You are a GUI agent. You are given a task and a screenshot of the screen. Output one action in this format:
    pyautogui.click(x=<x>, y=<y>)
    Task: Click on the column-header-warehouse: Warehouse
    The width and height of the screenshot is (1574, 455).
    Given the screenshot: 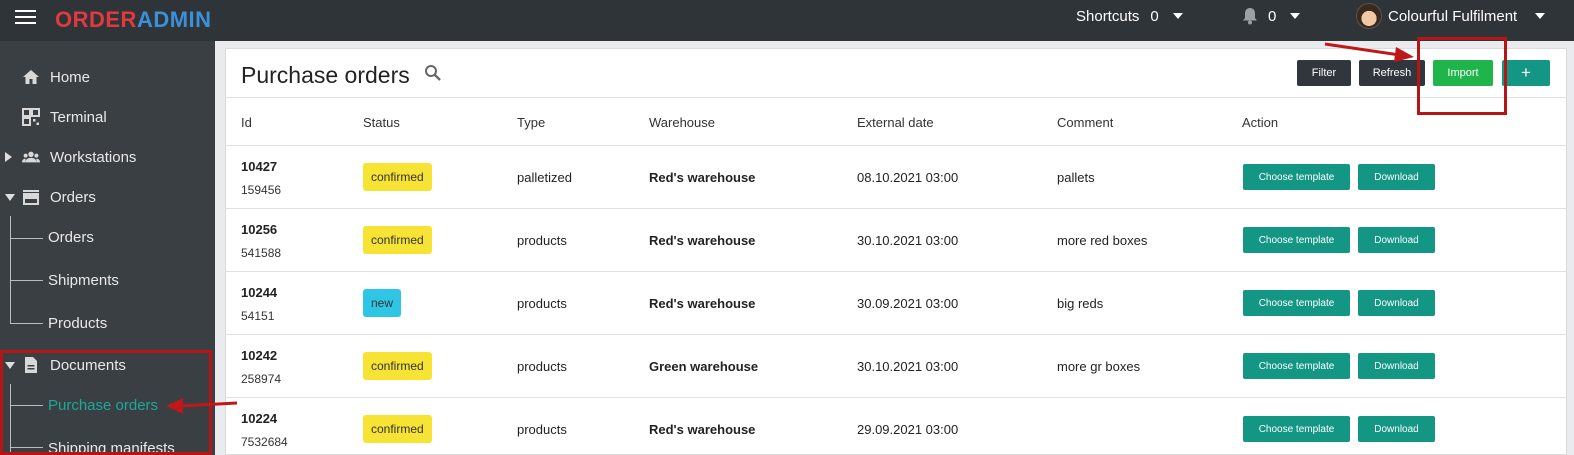 What is the action you would take?
    pyautogui.click(x=682, y=122)
    